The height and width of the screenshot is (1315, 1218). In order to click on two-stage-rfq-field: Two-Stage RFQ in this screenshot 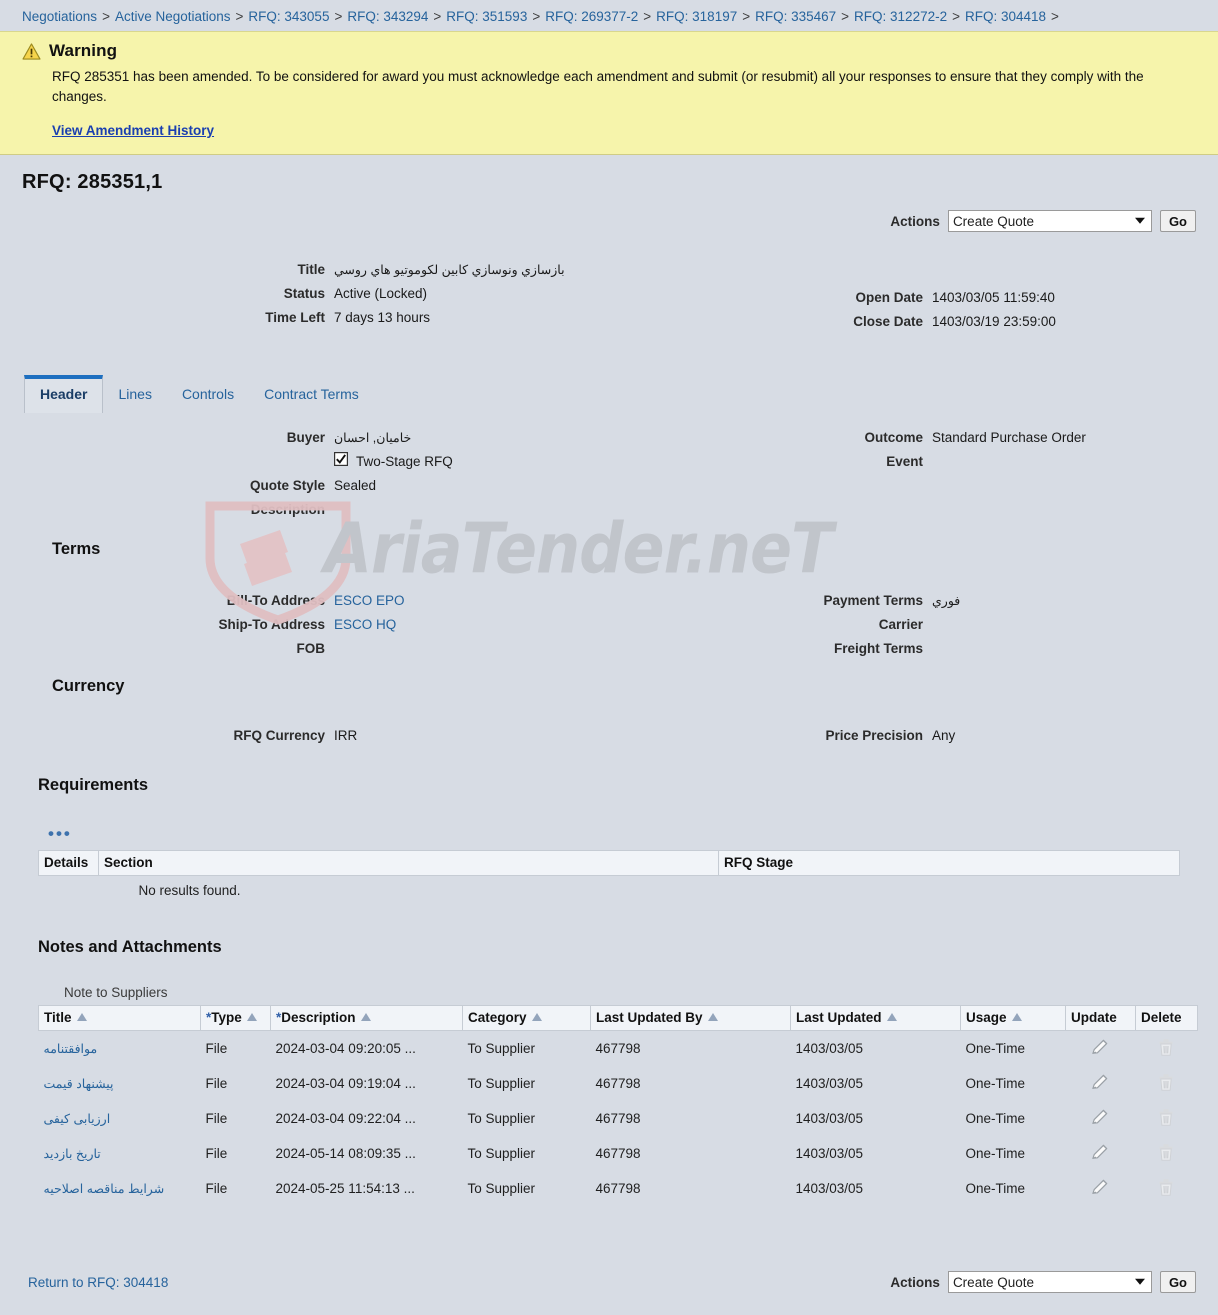, I will do `click(393, 462)`.